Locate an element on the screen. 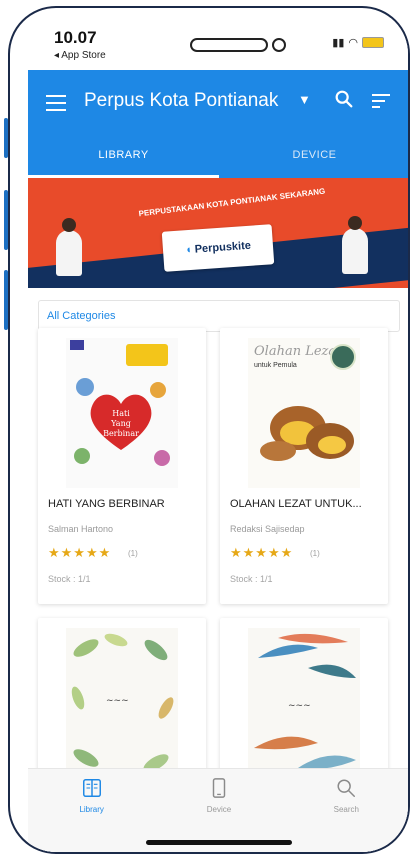 This screenshot has height=862, width=420. filter-icon is located at coordinates (381, 103).